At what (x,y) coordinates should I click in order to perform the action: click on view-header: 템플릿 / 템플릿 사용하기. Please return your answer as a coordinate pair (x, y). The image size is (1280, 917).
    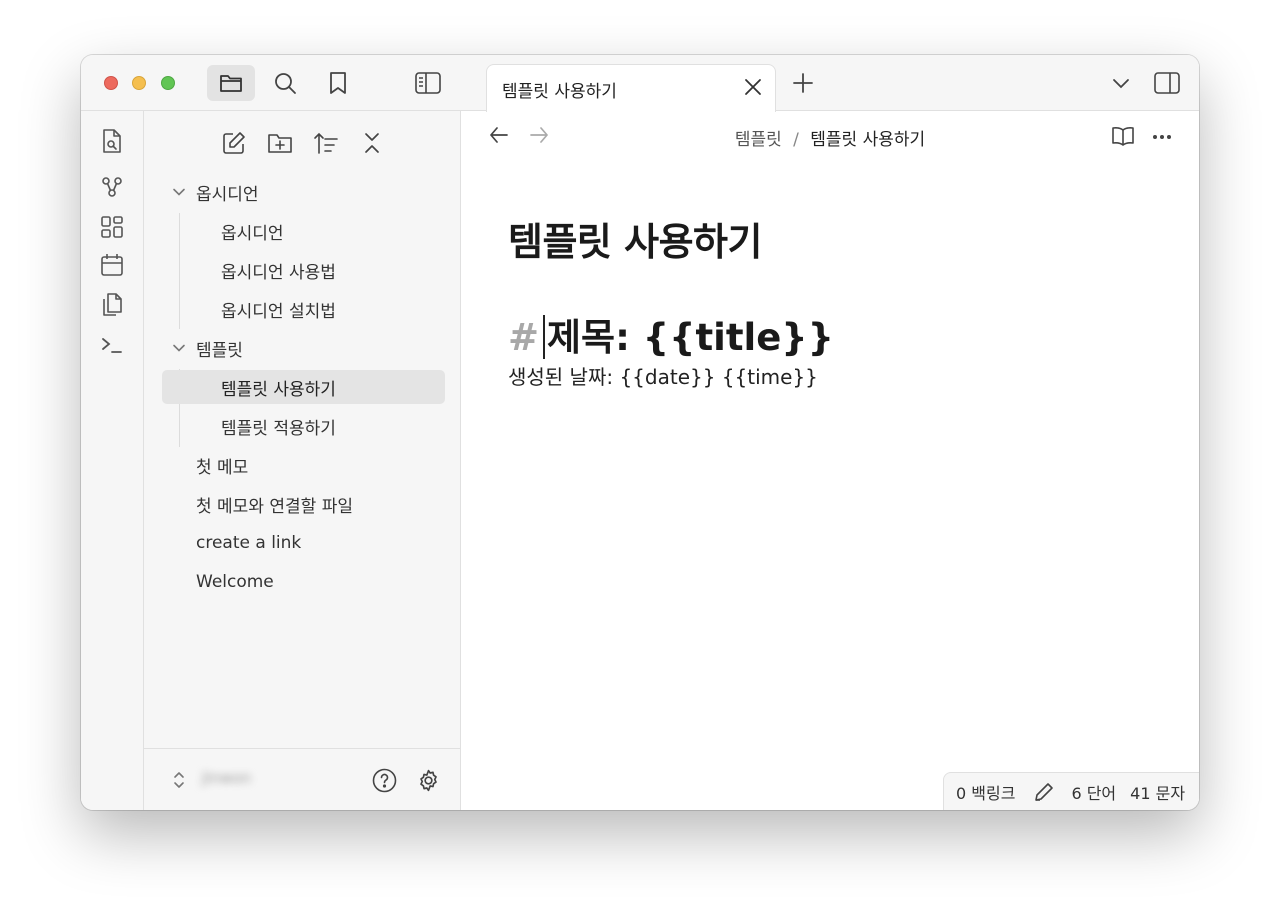
    Looking at the image, I should click on (830, 137).